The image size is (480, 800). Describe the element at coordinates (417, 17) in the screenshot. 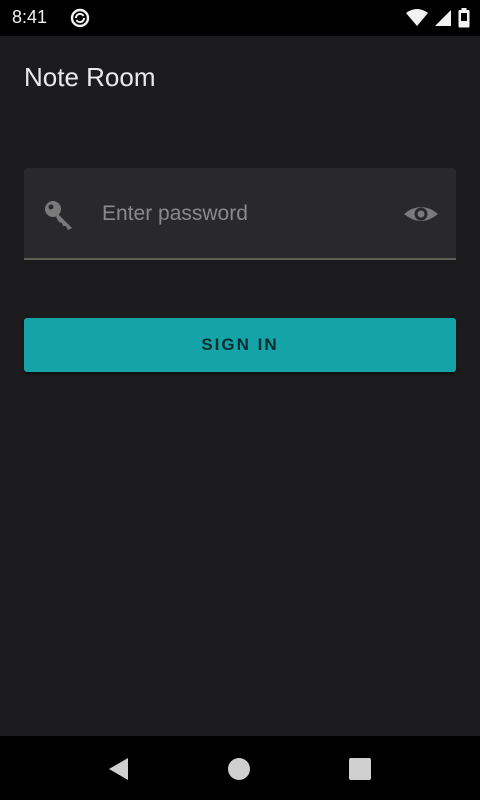

I see `wifi-icon` at that location.